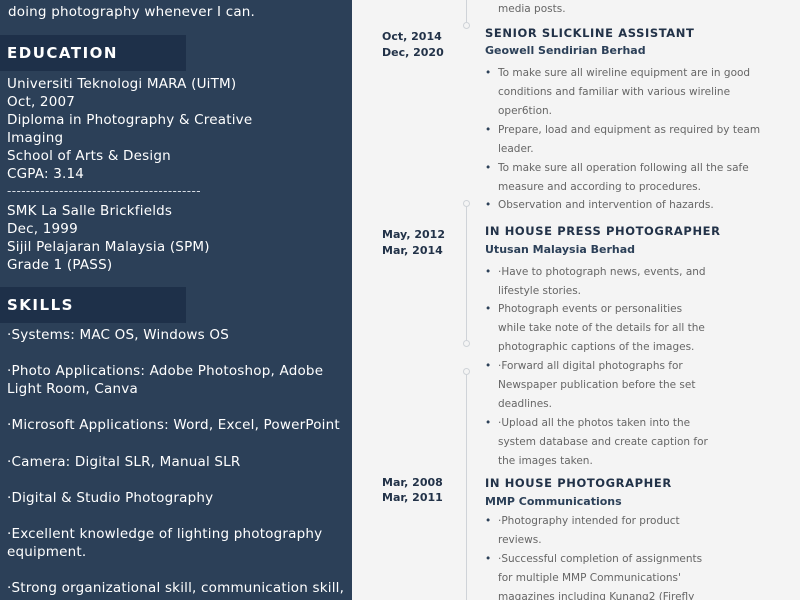 The width and height of the screenshot is (800, 600). I want to click on job-date-end: Mar, 2011, so click(412, 497).